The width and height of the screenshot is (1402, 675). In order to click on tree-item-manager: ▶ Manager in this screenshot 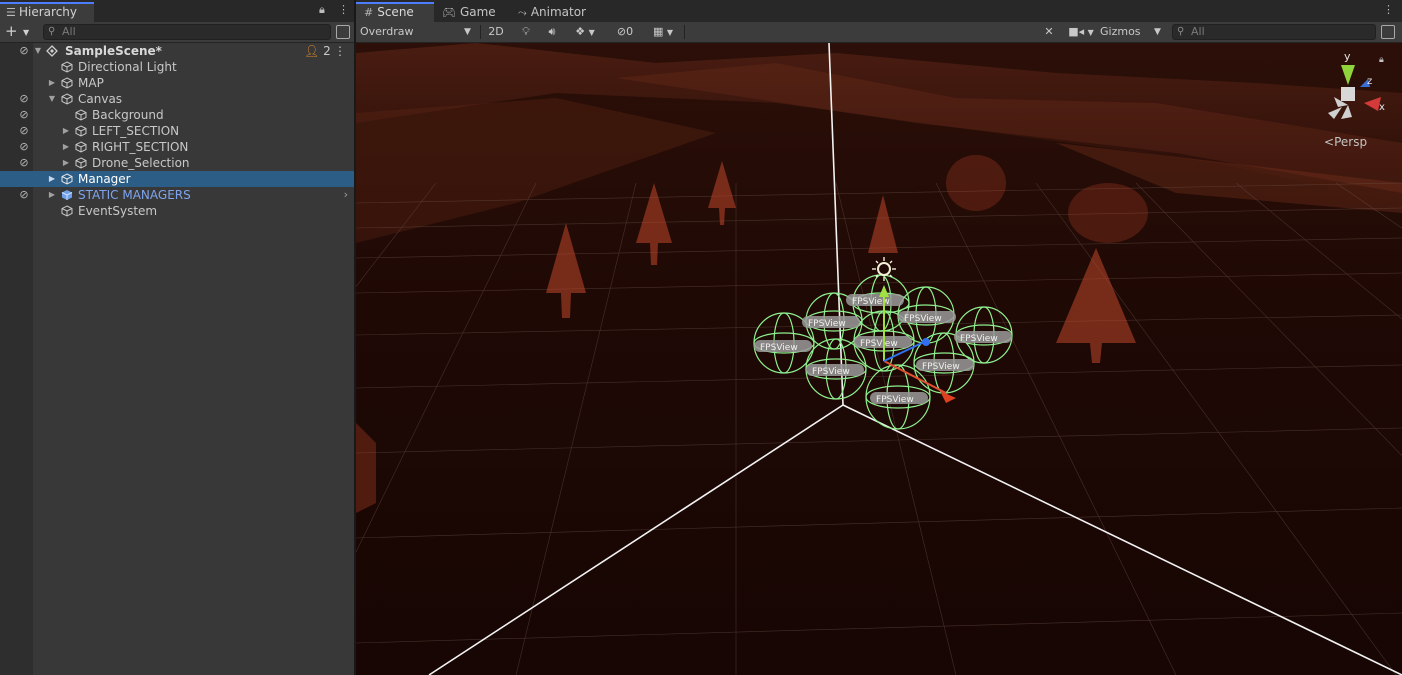, I will do `click(177, 179)`.